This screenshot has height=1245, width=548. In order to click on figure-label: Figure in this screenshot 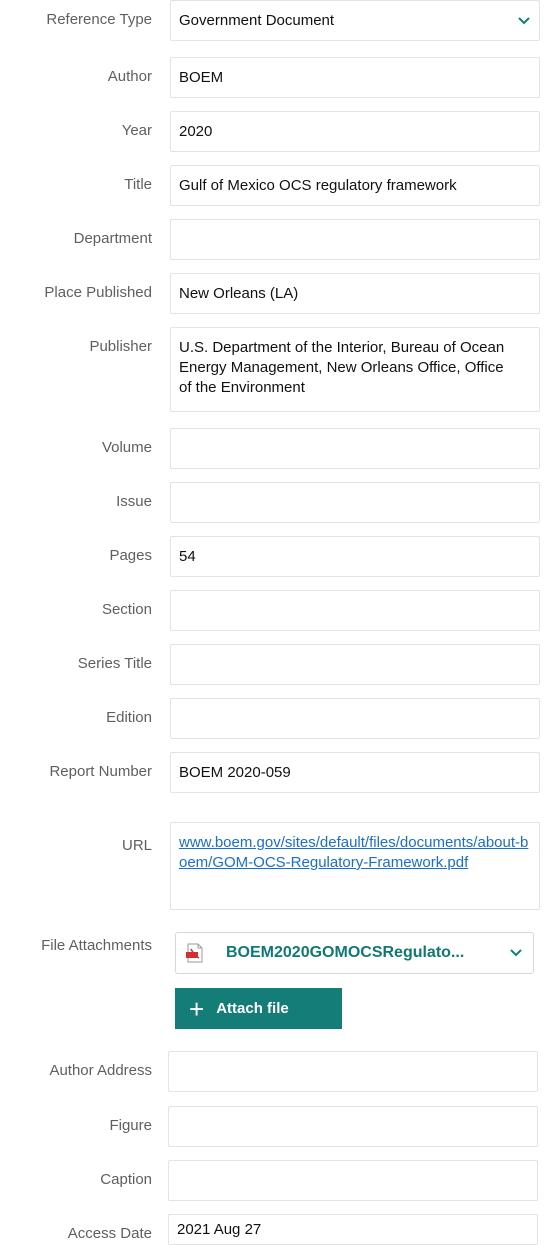, I will do `click(130, 1125)`.